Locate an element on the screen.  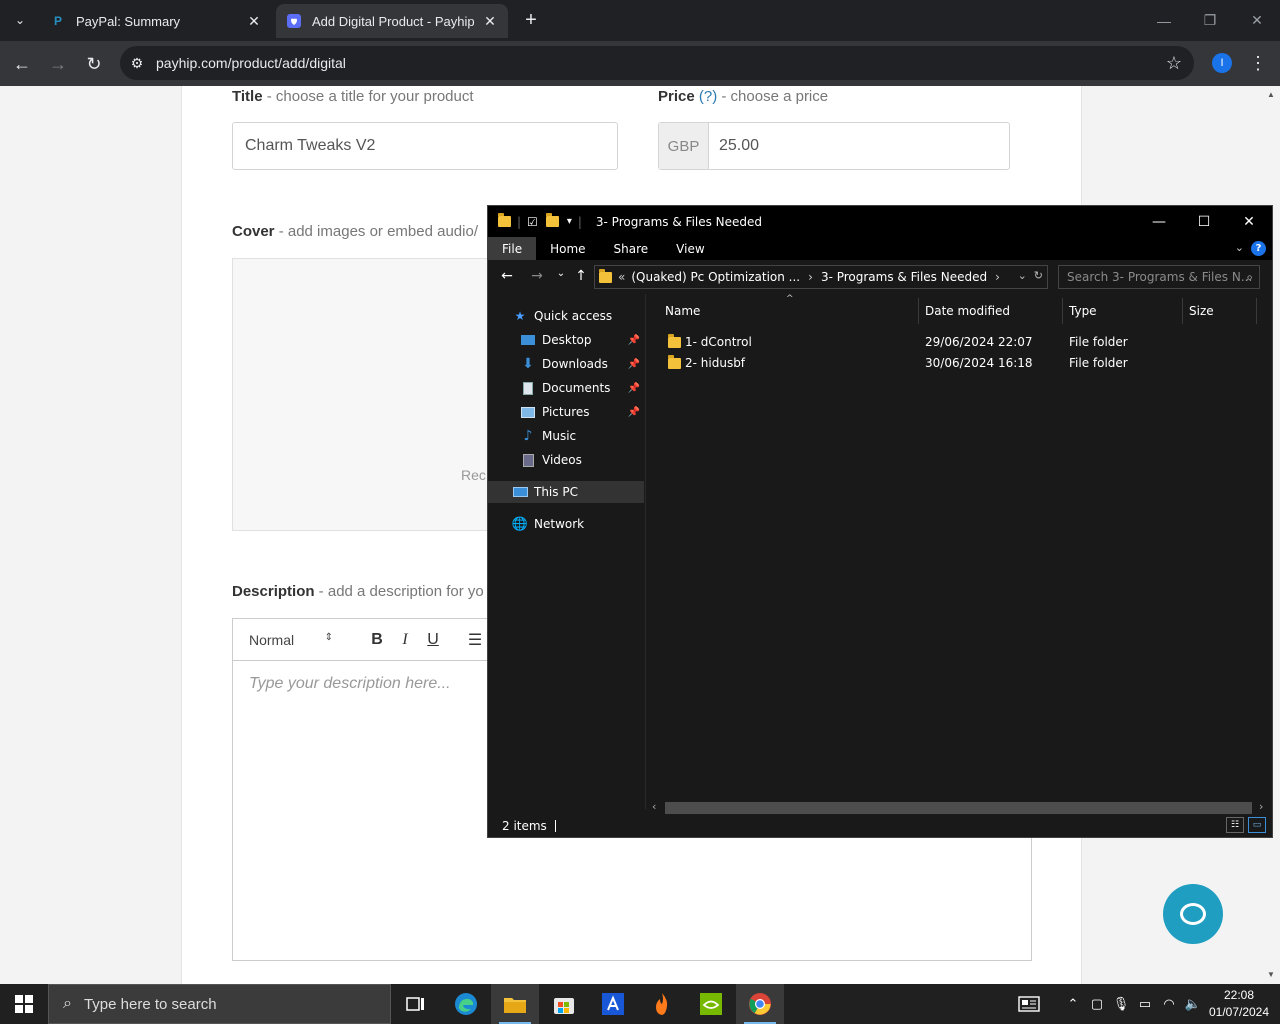
help-icon: ? is located at coordinates (1258, 248).